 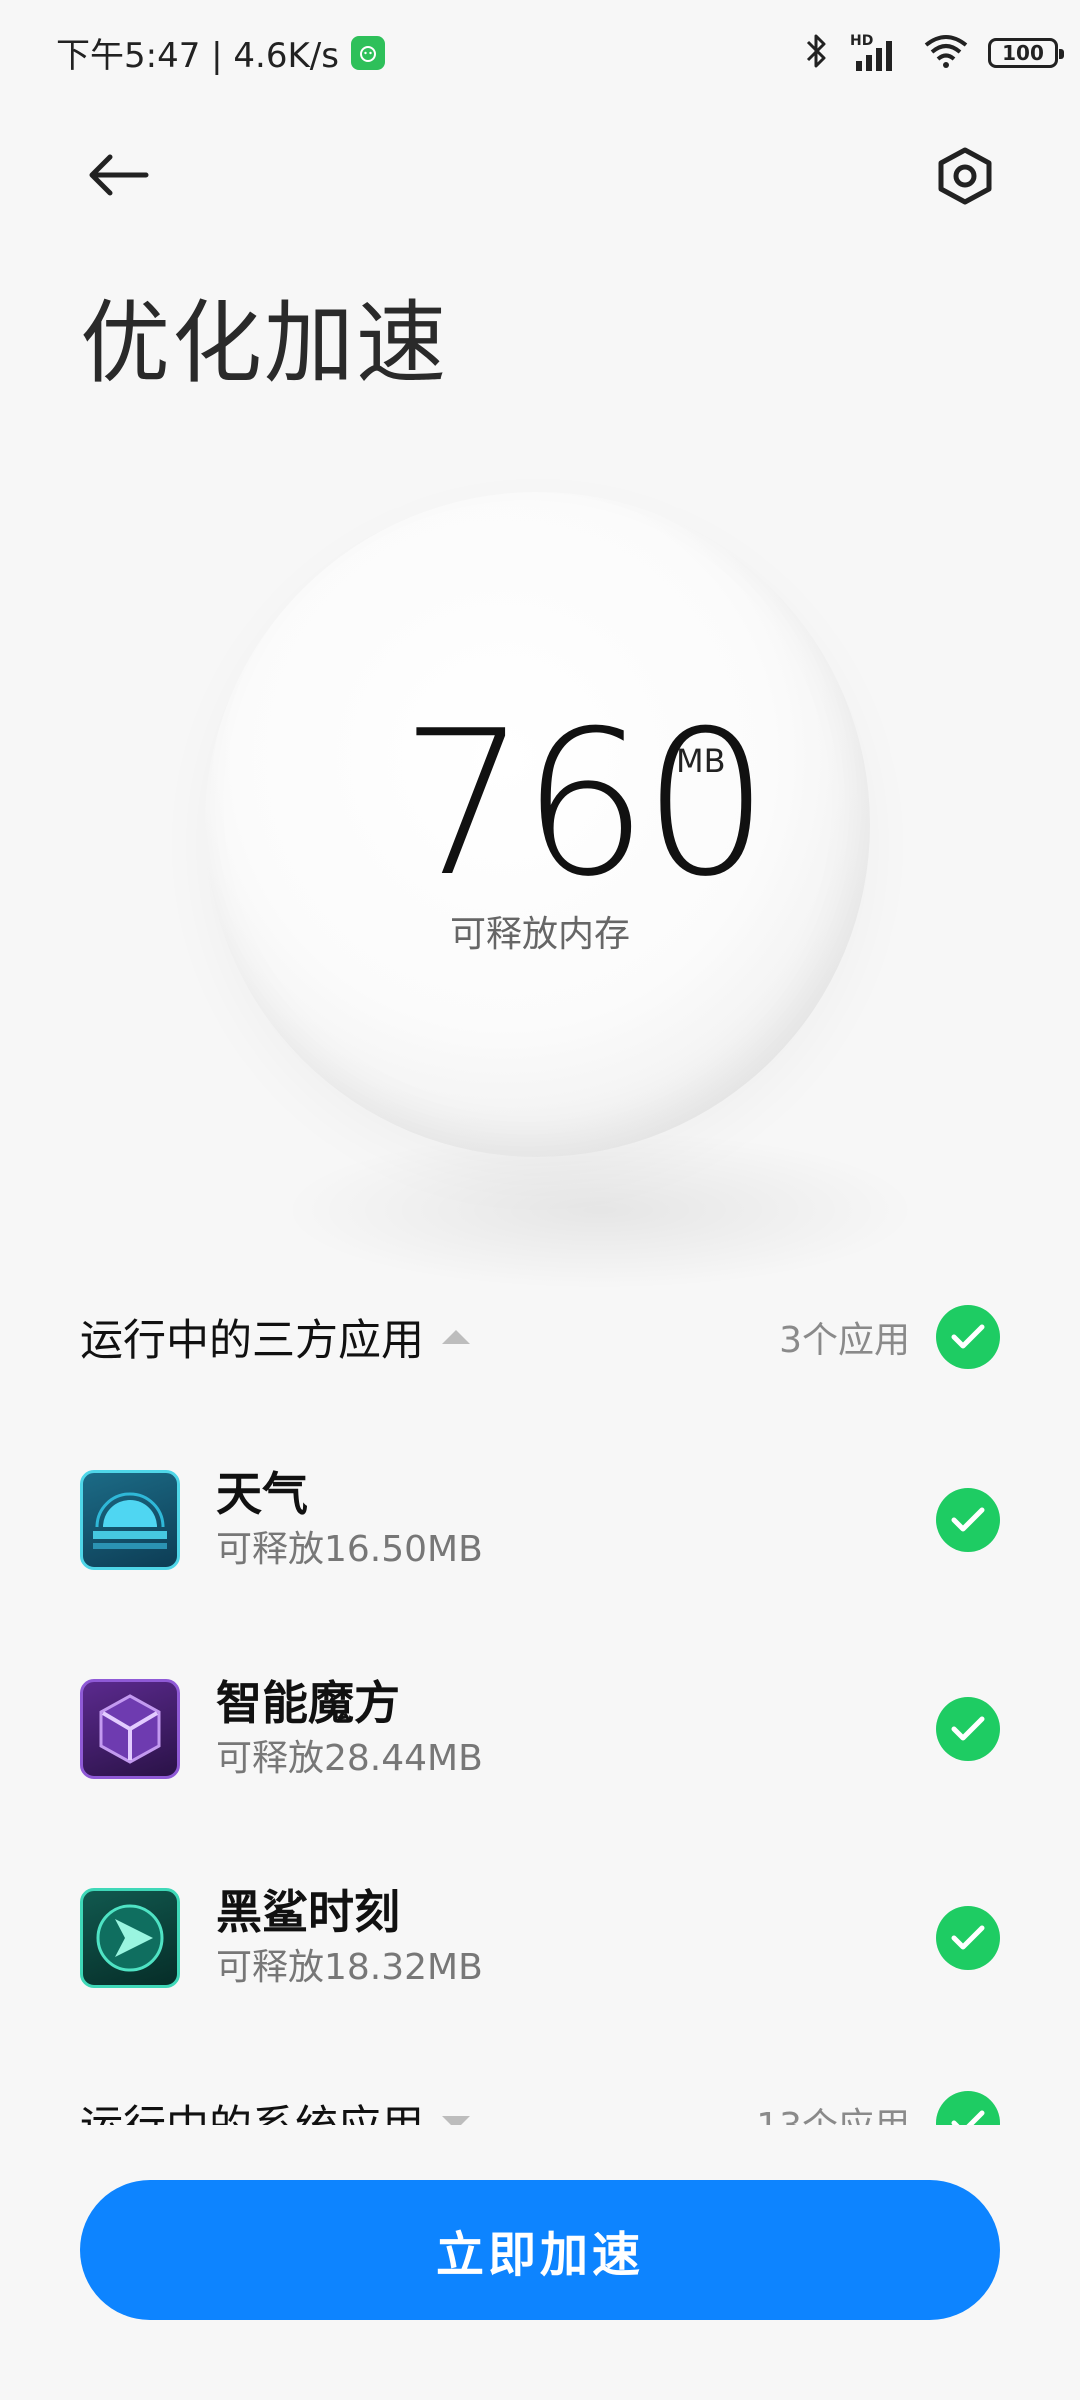 I want to click on section-title: 运行中的系统应用, so click(x=252, y=2108).